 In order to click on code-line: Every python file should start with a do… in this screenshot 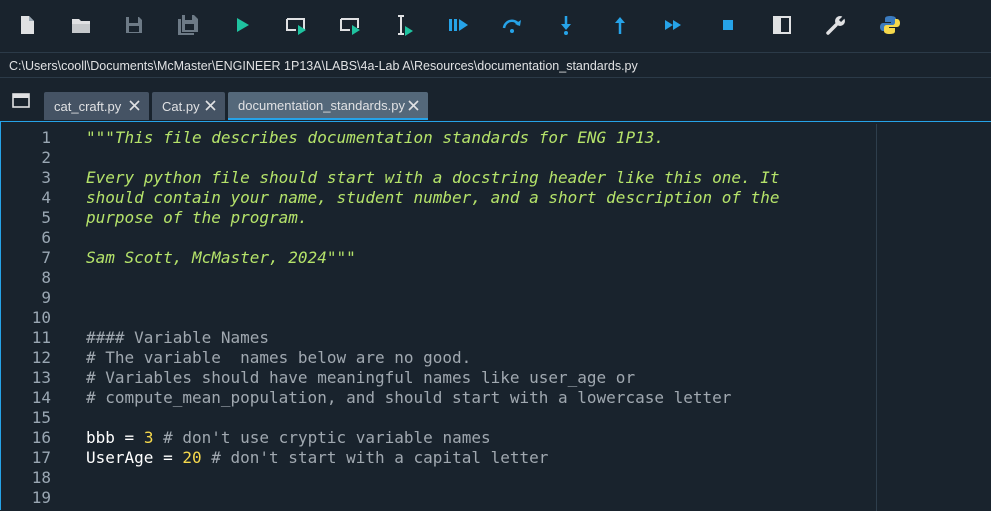, I will do `click(433, 178)`.